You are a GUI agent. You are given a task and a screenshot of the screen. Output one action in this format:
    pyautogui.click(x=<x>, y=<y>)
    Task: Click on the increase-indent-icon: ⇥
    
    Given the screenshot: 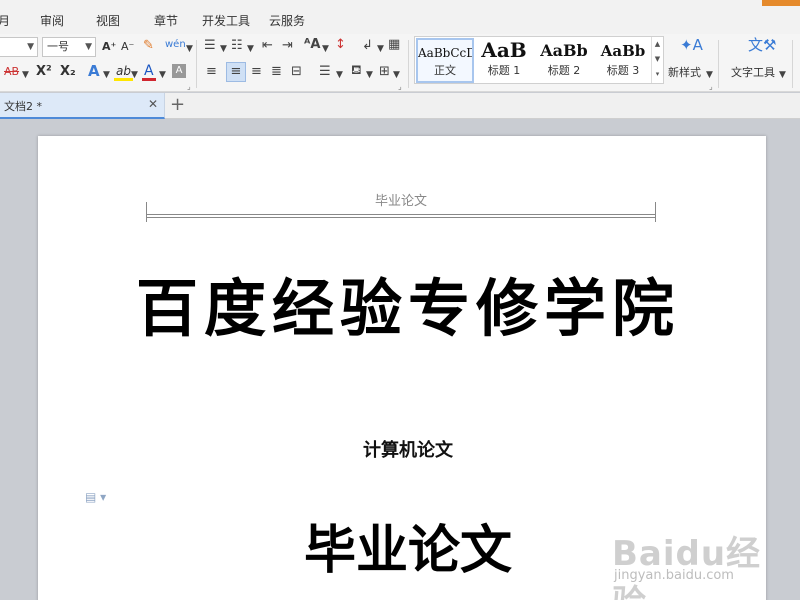 What is the action you would take?
    pyautogui.click(x=287, y=46)
    